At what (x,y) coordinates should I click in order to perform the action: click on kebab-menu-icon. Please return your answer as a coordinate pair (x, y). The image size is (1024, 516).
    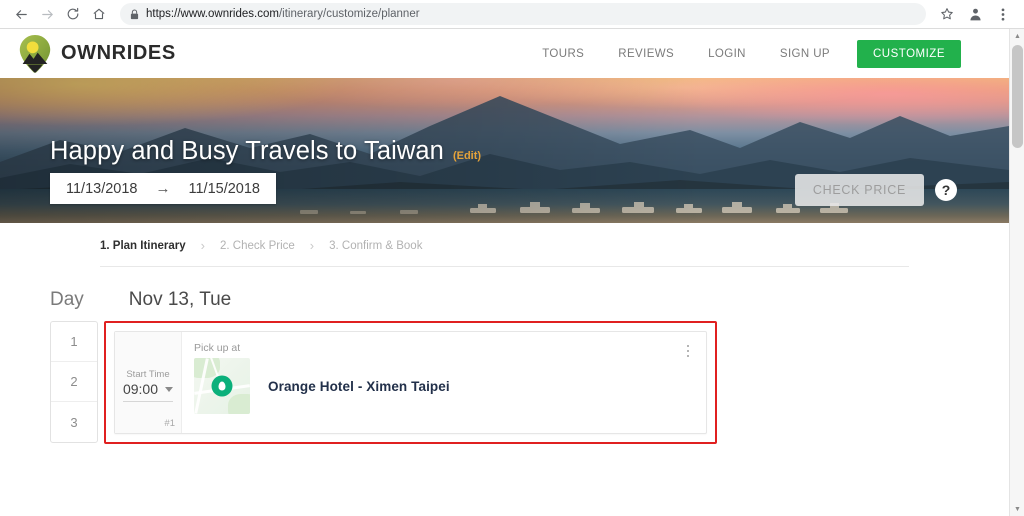
    Looking at the image, I should click on (688, 351).